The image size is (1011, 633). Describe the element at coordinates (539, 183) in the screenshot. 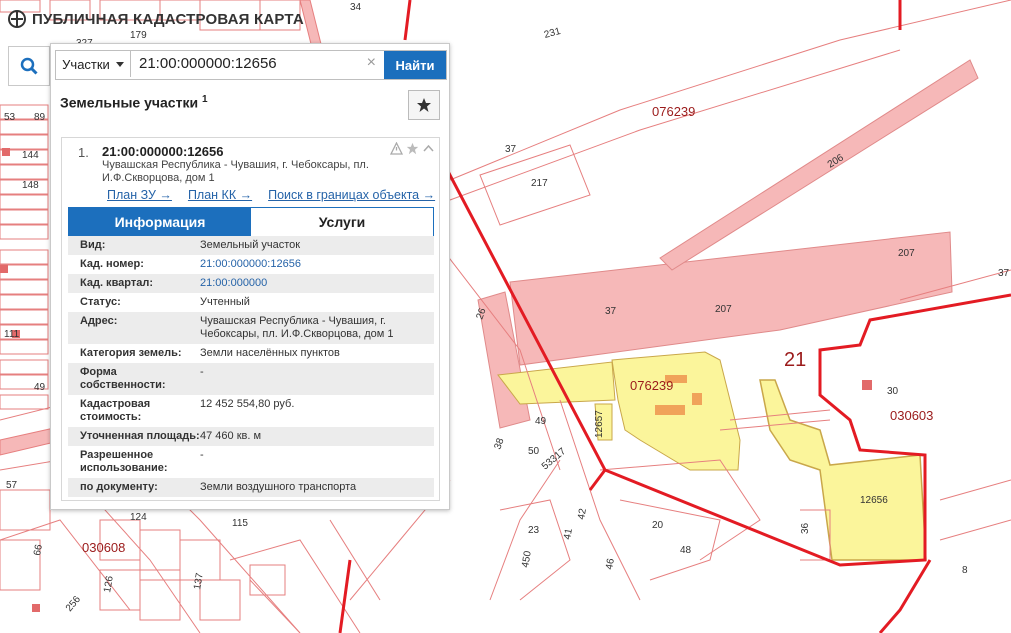

I see `label-parcel: 217` at that location.